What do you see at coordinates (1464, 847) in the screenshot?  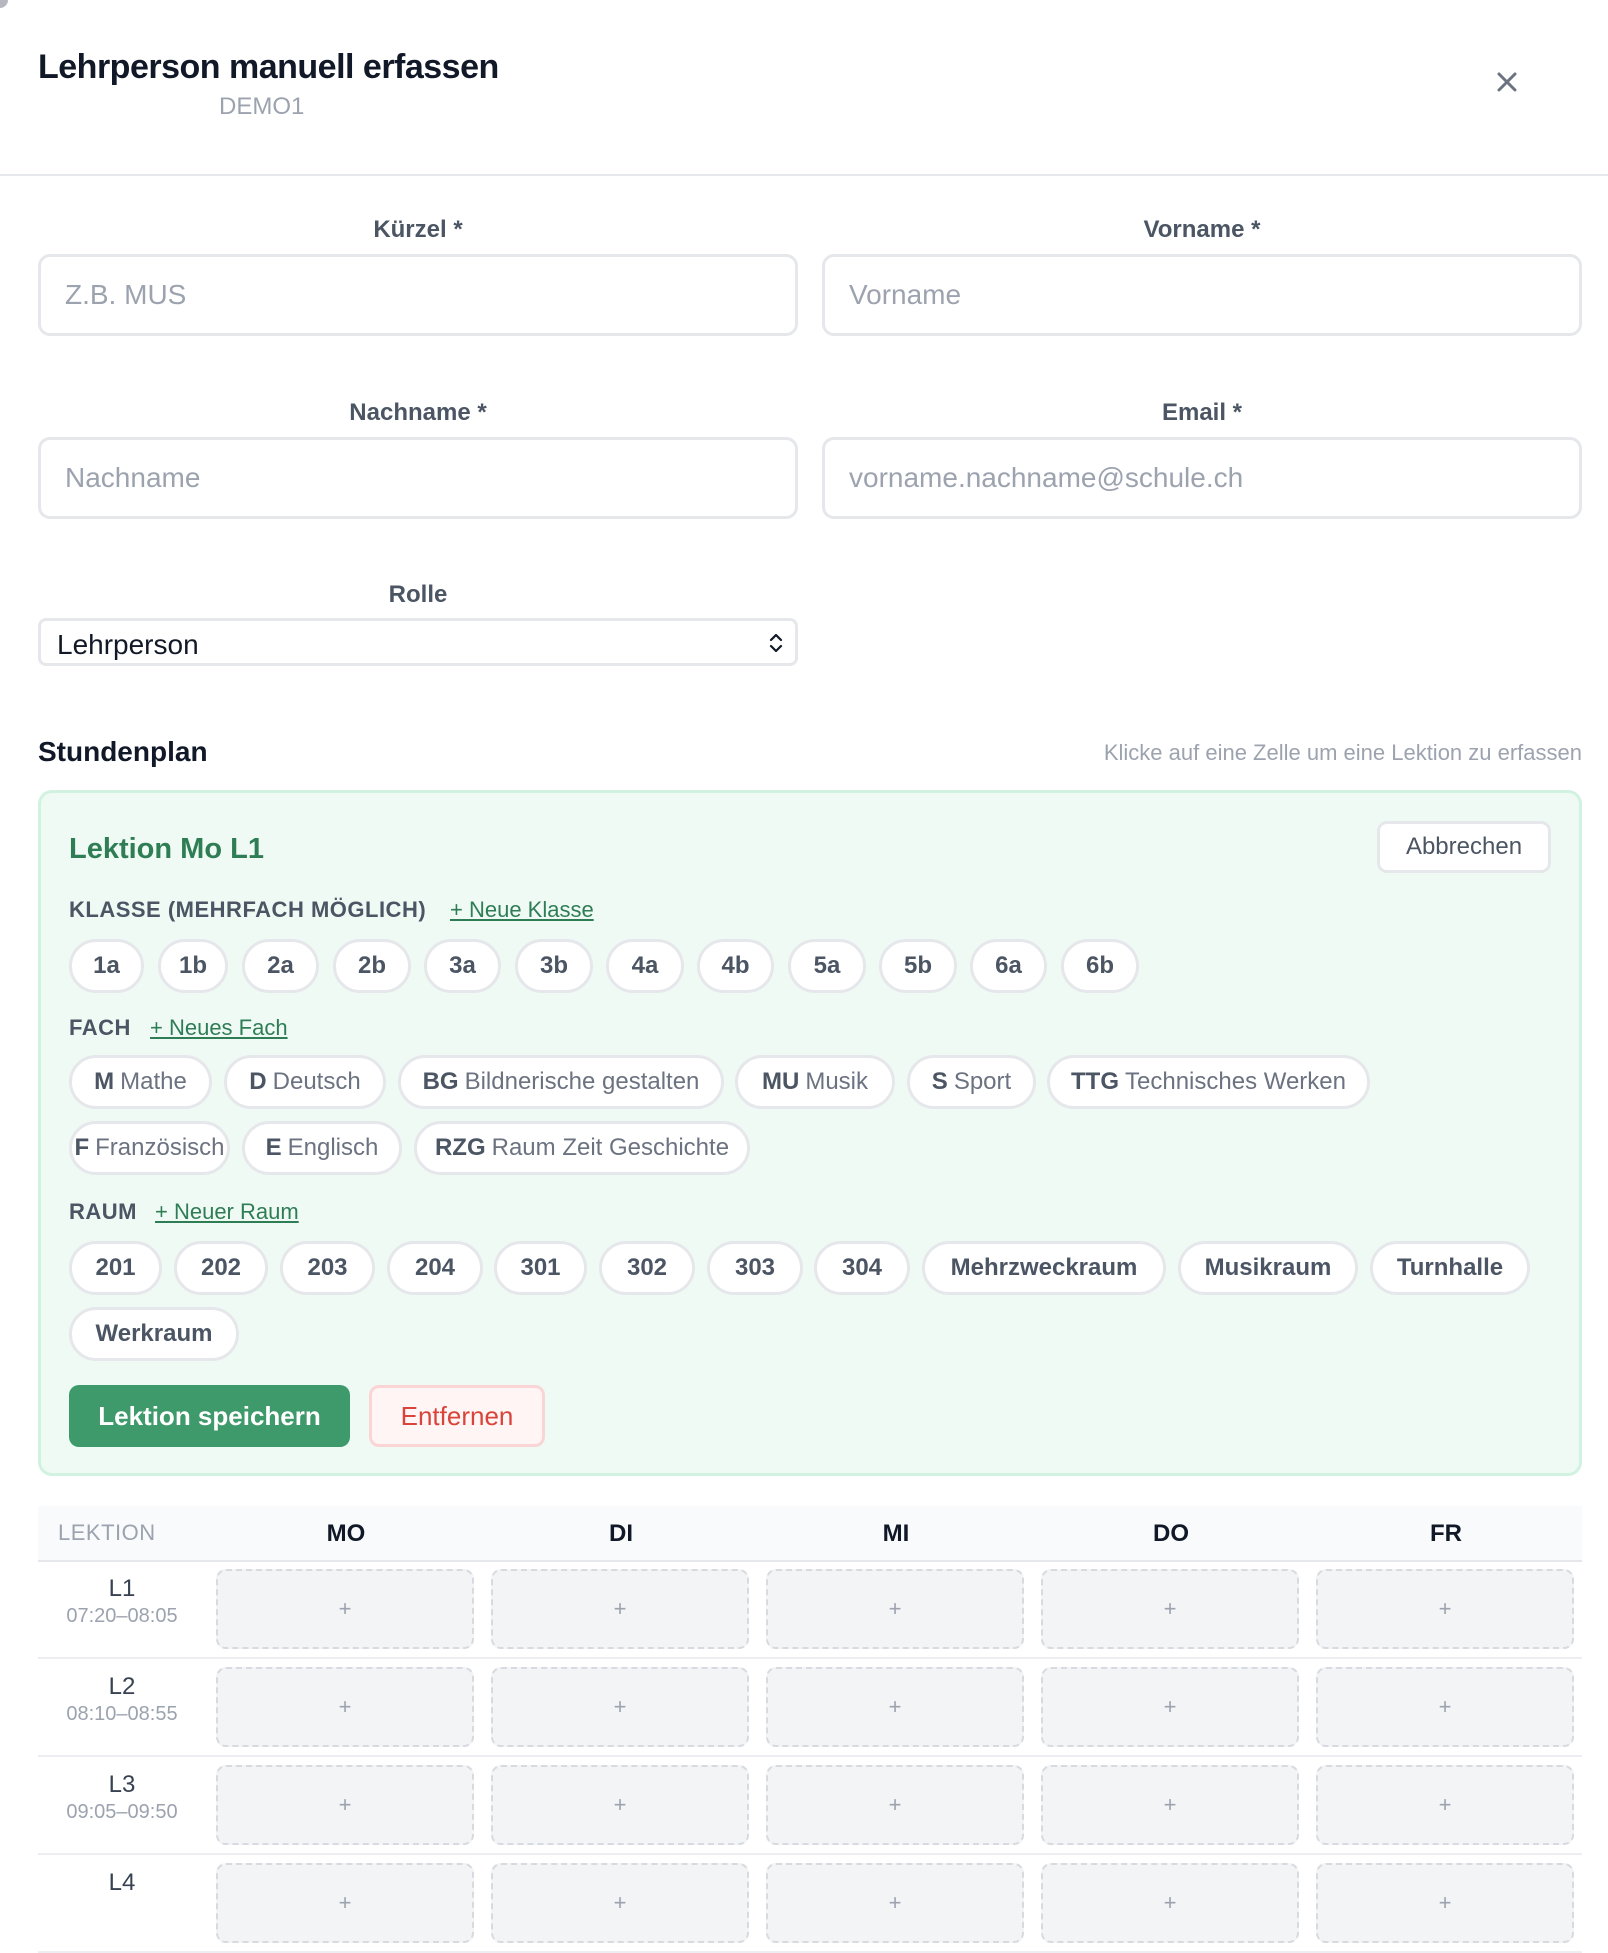 I see `cancel-button: Abbrechen` at bounding box center [1464, 847].